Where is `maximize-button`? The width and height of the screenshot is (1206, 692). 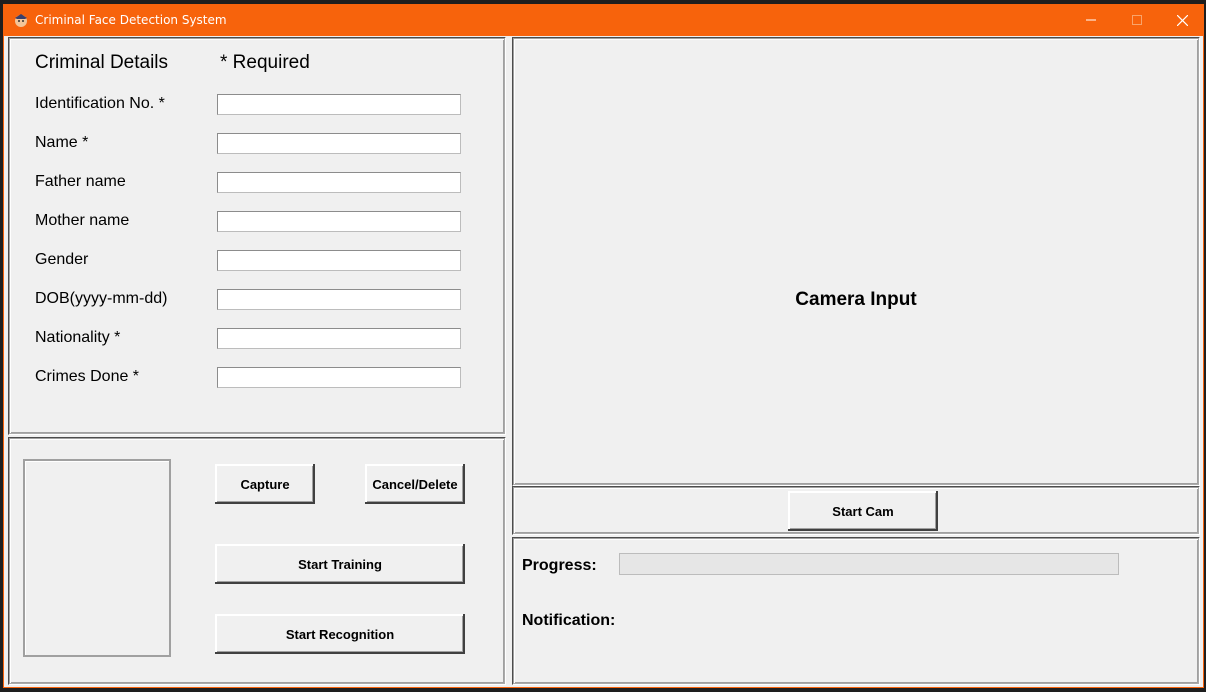
maximize-button is located at coordinates (1137, 20).